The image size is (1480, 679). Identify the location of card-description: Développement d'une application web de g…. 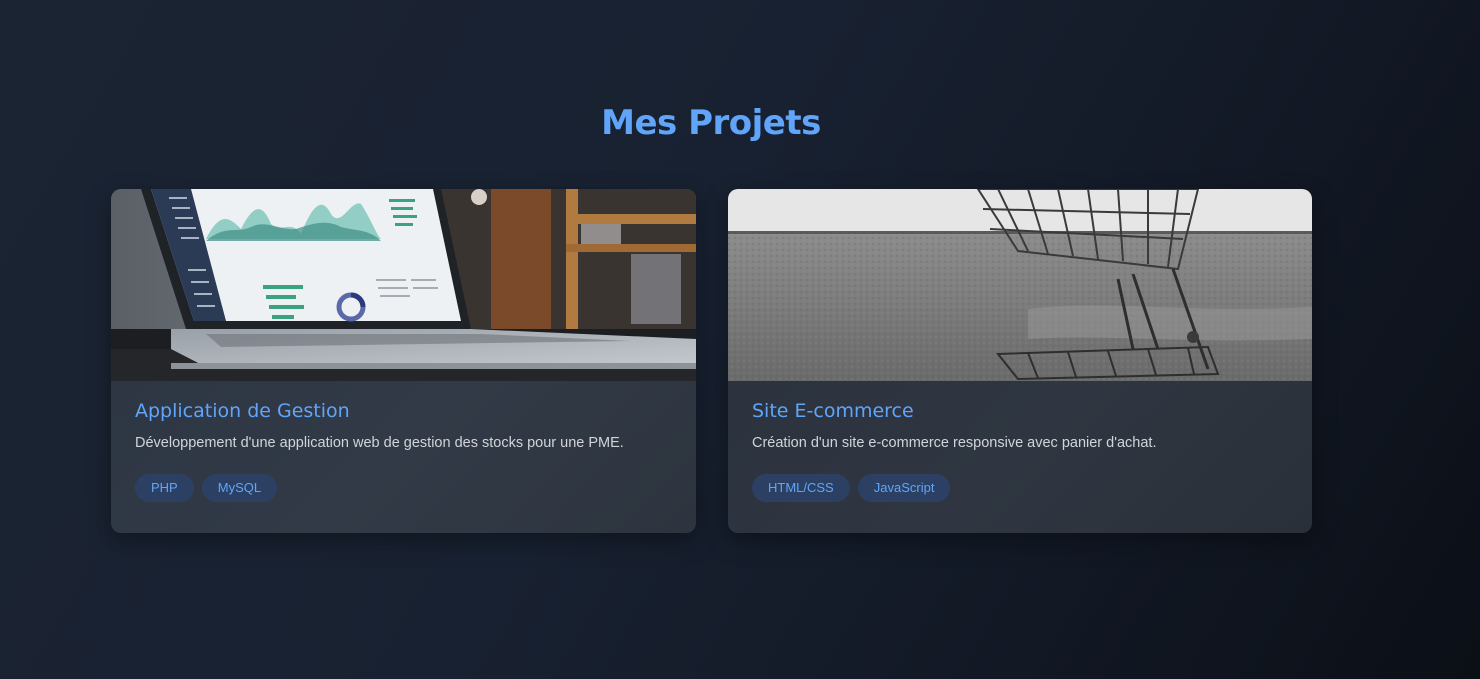
(379, 443).